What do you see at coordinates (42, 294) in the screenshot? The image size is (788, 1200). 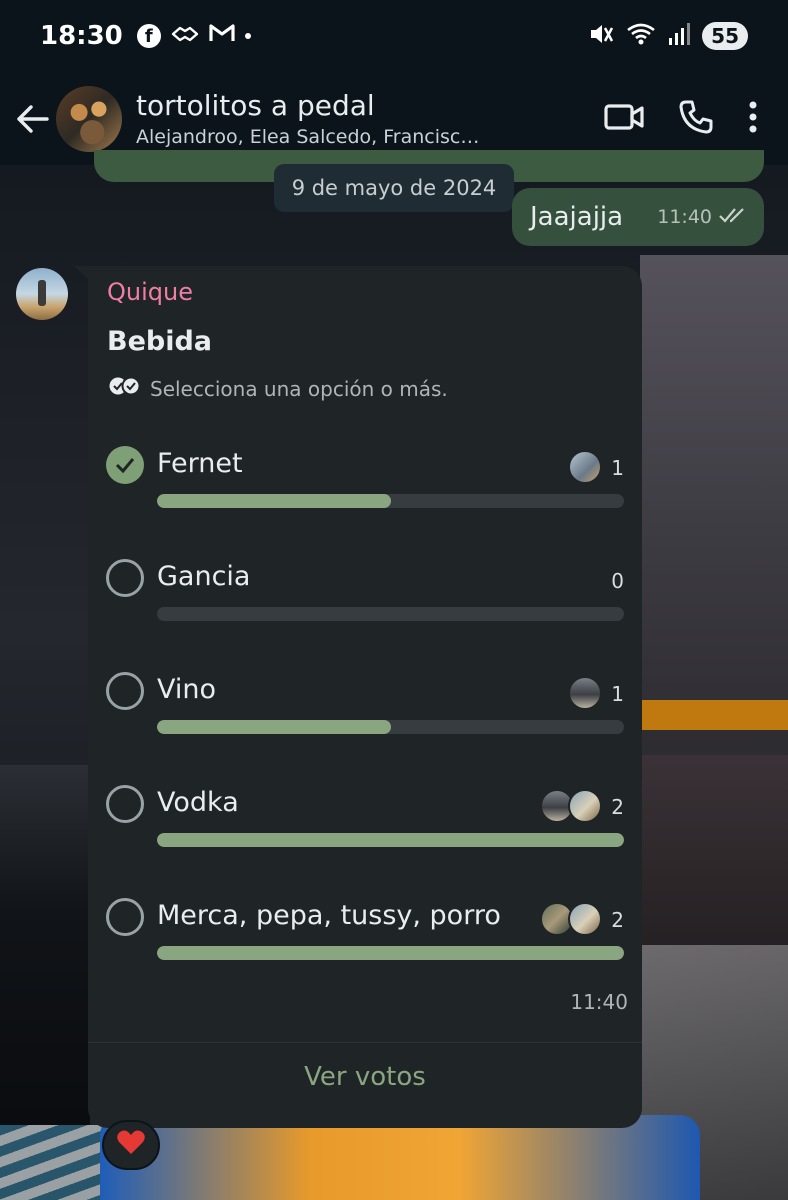 I see `sender-avatar` at bounding box center [42, 294].